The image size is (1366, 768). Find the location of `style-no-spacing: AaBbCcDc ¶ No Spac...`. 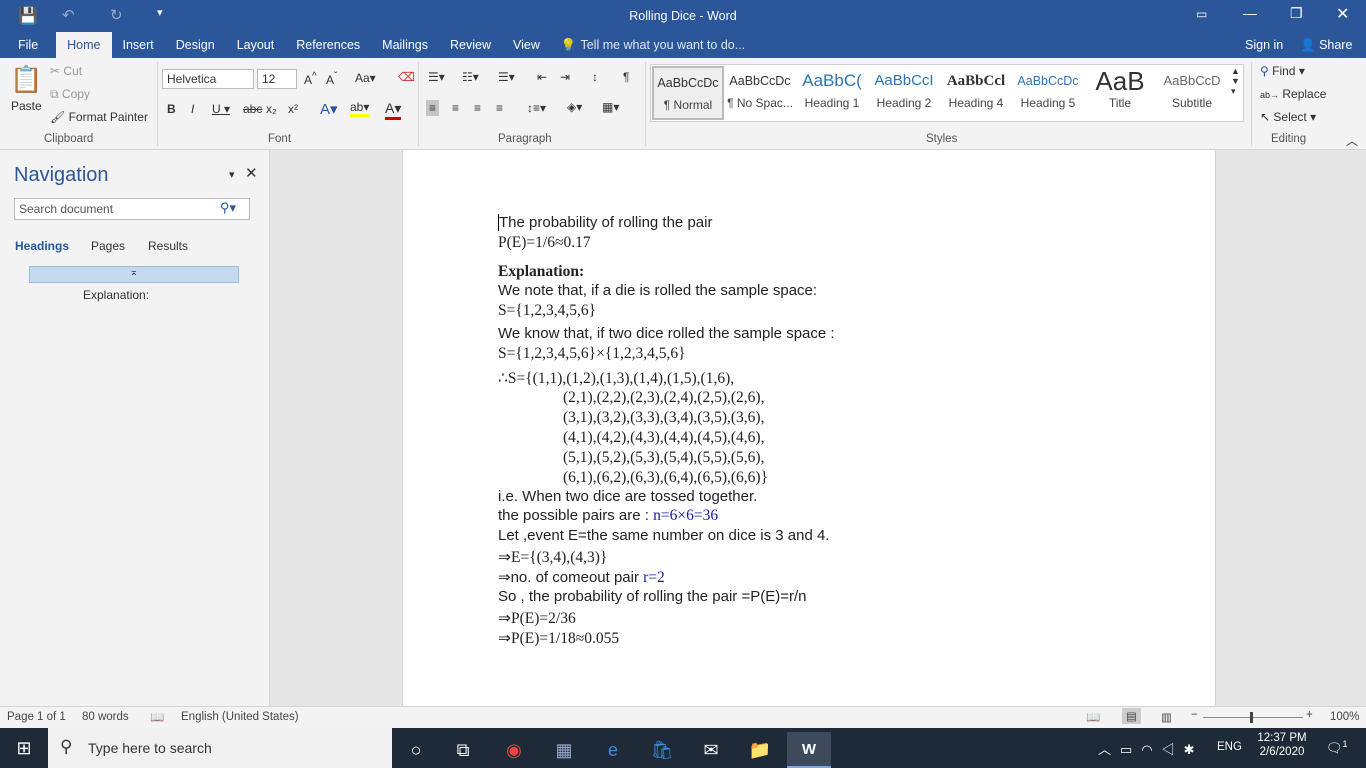

style-no-spacing: AaBbCcDc ¶ No Spac... is located at coordinates (760, 93).